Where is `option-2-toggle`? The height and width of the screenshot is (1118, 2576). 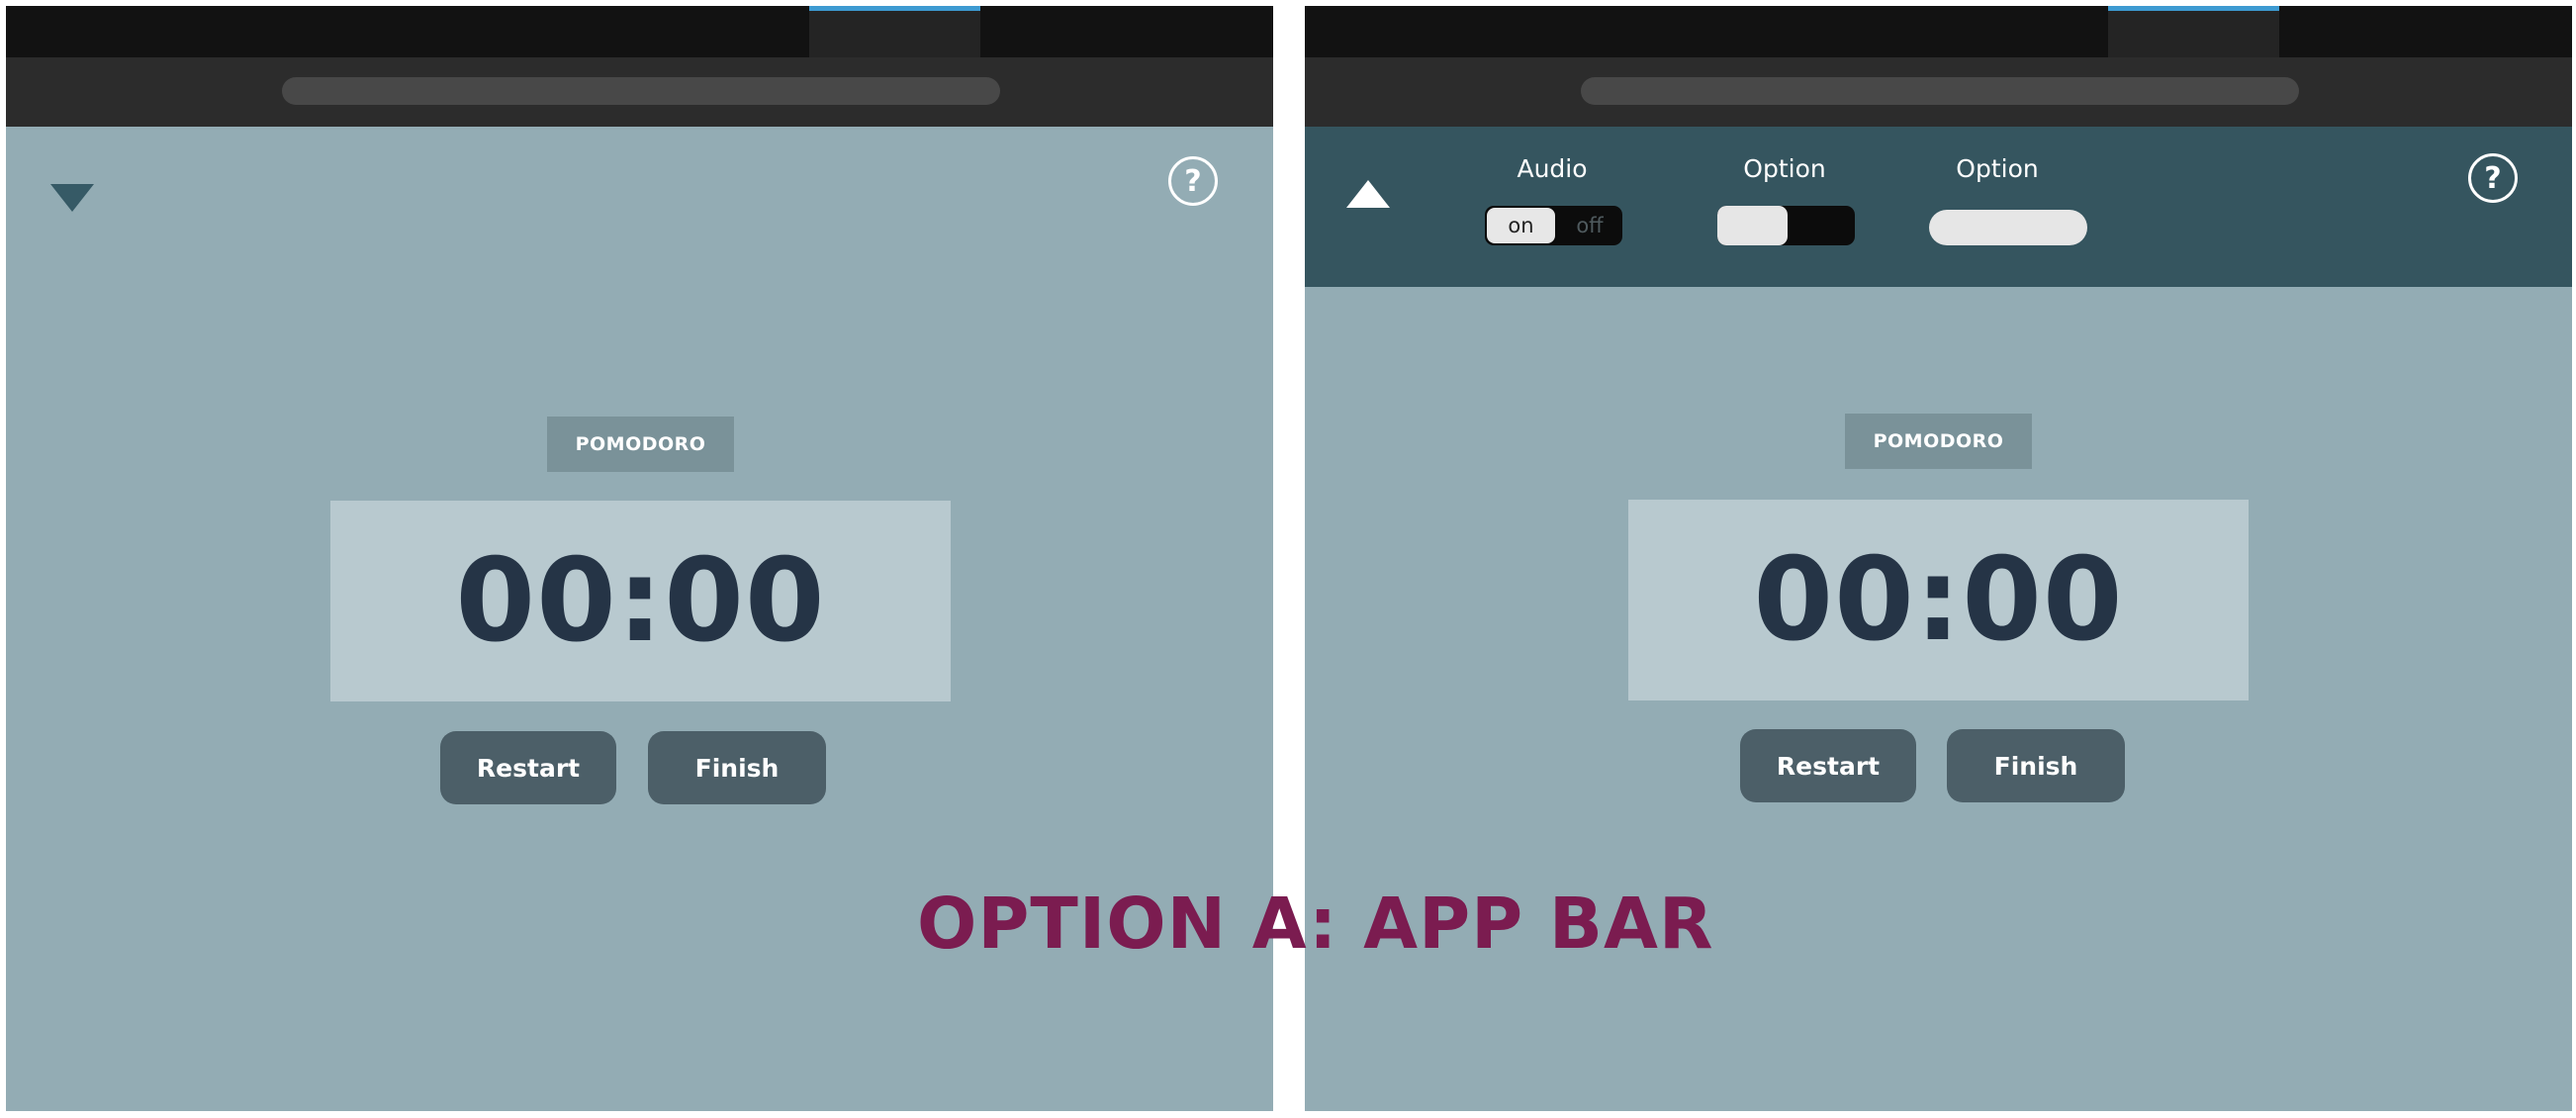 option-2-toggle is located at coordinates (2008, 228).